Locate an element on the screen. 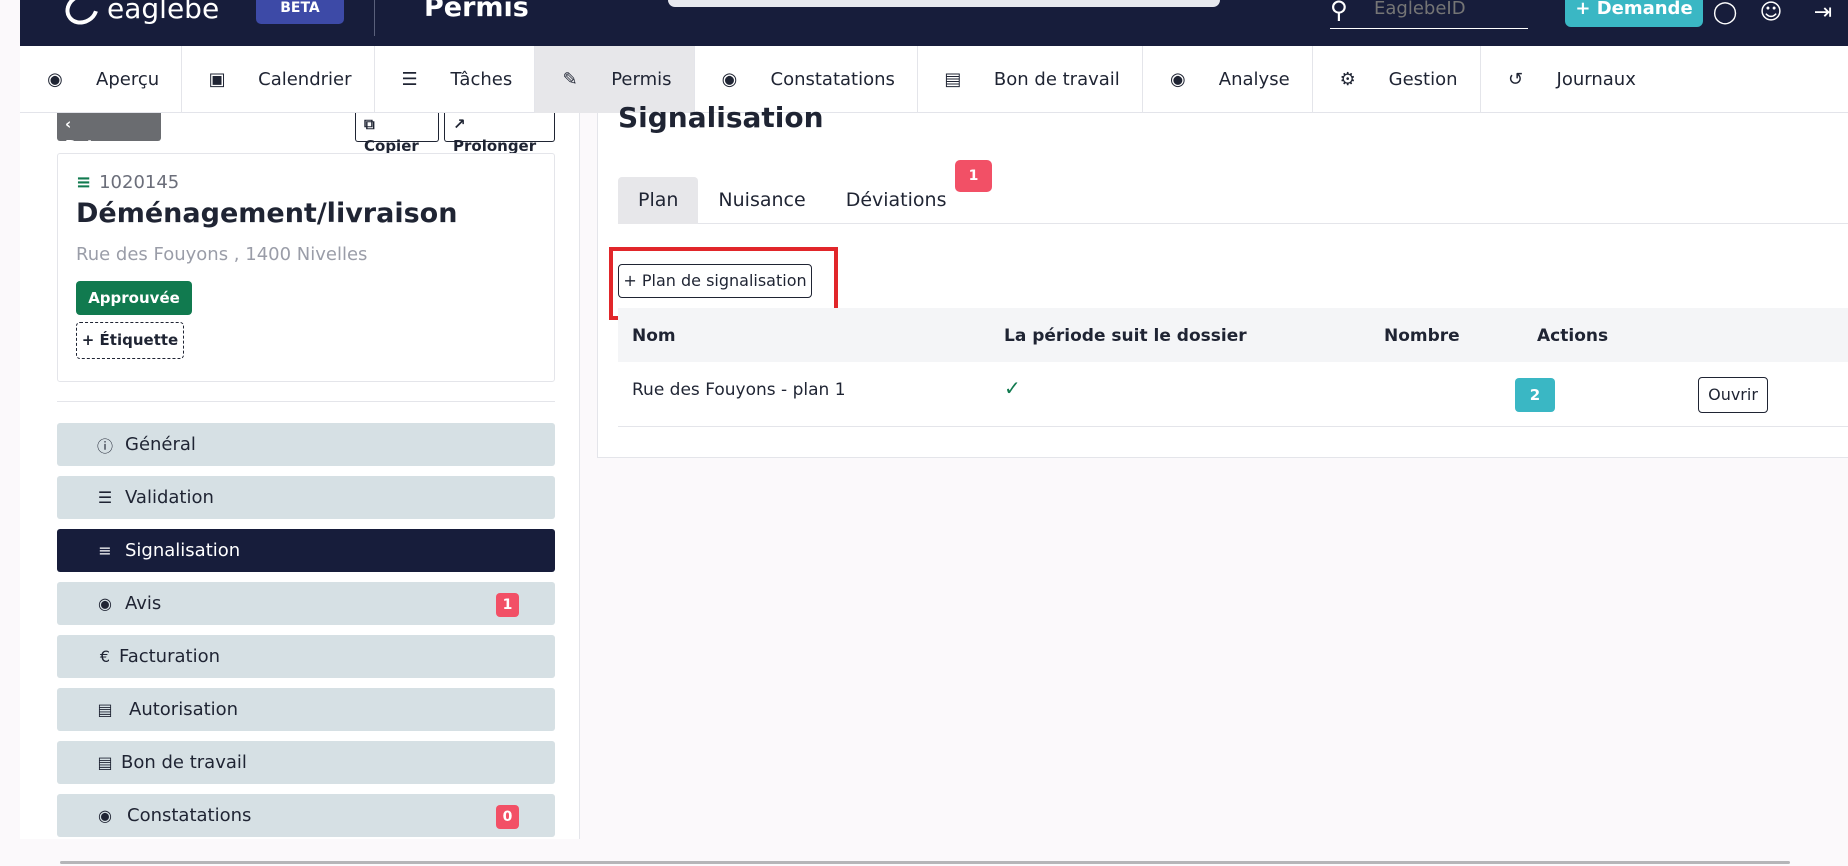 The image size is (1848, 866). permit-address: Rue des Fouyons , 1400 Nivelles is located at coordinates (222, 254).